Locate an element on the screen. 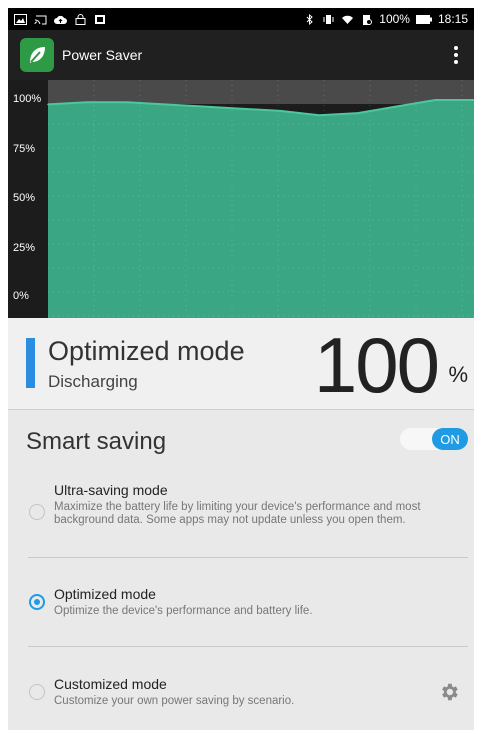 The width and height of the screenshot is (484, 734). y-tick-50: 50% is located at coordinates (24, 198).